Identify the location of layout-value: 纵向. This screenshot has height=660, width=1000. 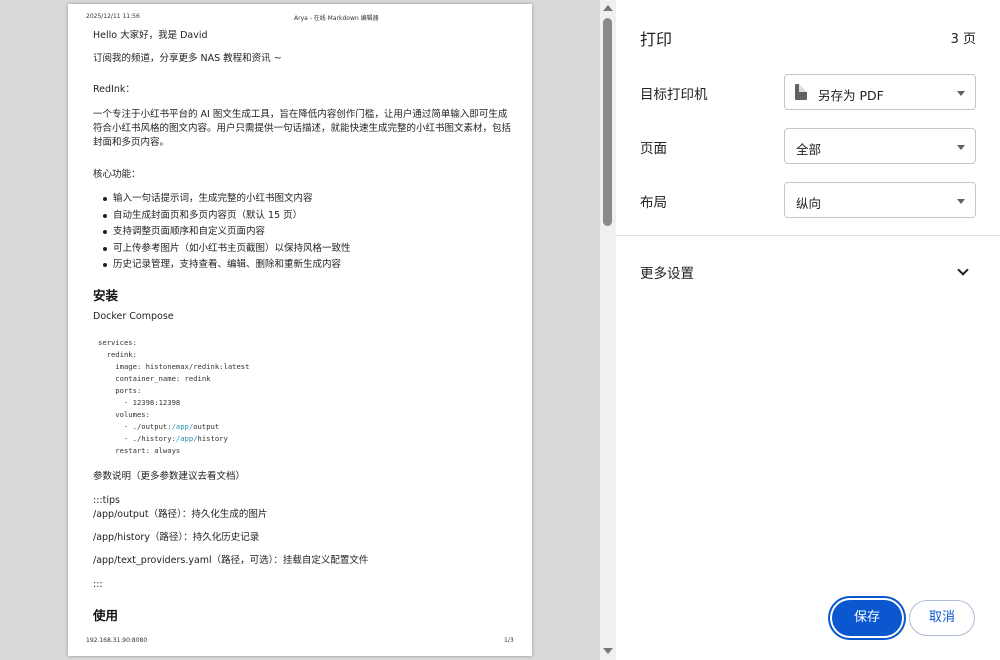
(809, 203).